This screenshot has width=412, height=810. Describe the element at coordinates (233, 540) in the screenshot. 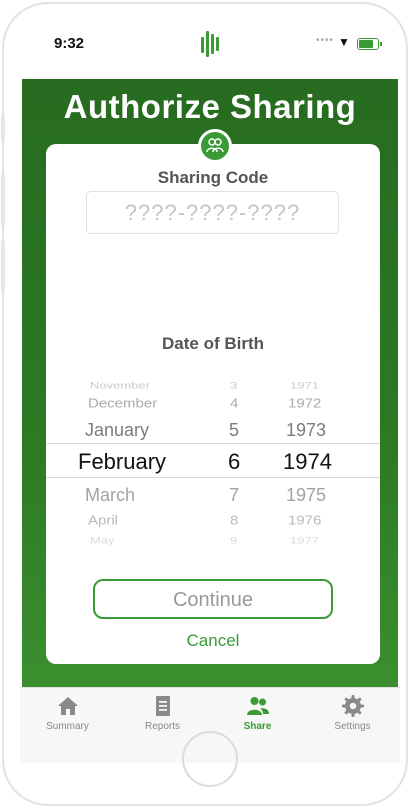

I see `day-option: 9` at that location.